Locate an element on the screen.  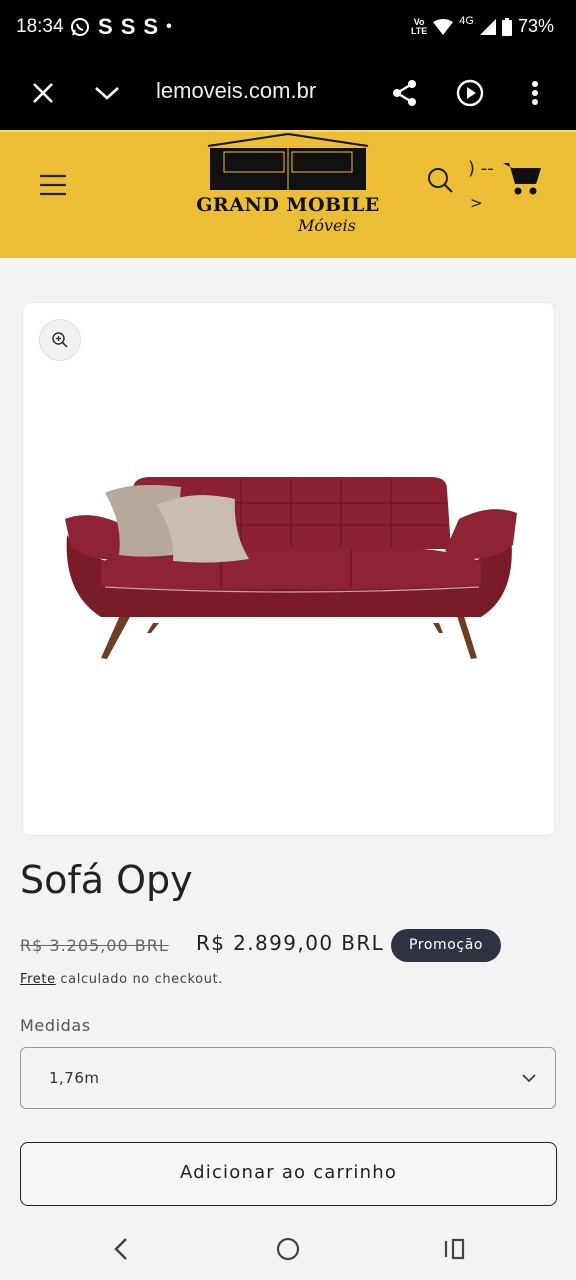
cart-glyphs: ) -- is located at coordinates (481, 168).